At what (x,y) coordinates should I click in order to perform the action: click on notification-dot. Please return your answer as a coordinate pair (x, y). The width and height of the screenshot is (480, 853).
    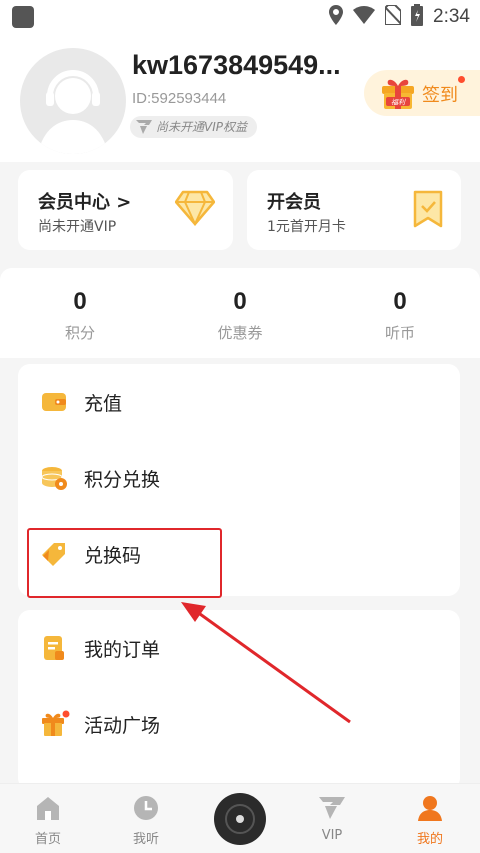
    Looking at the image, I should click on (461, 79).